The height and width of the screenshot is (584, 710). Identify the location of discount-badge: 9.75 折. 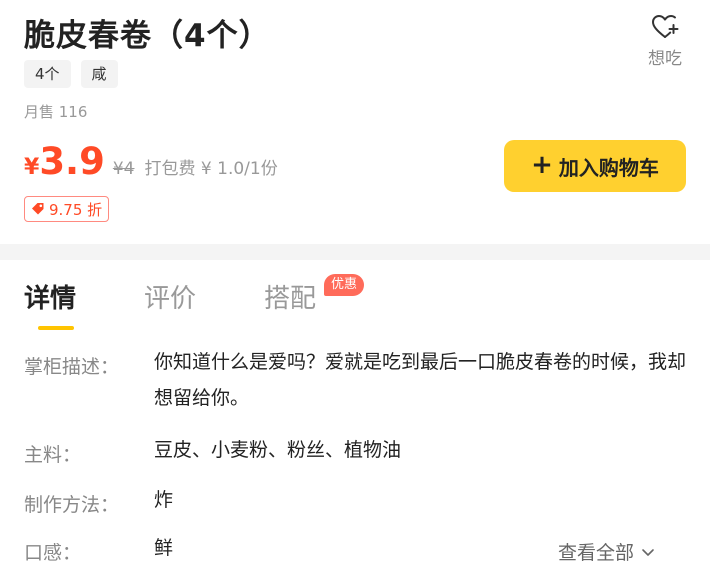
(67, 209).